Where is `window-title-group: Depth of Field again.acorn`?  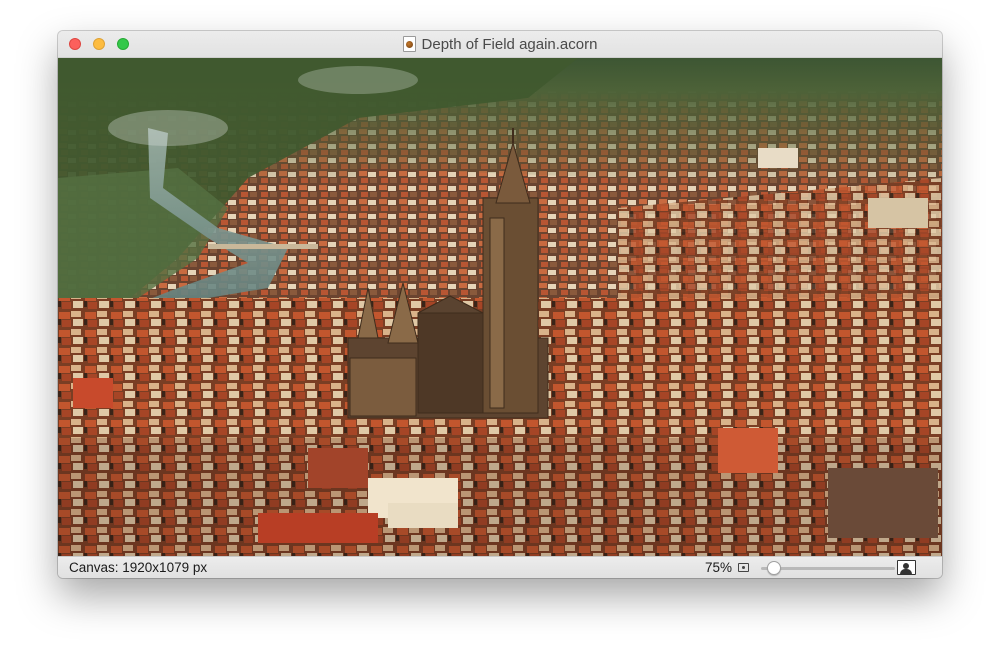 window-title-group: Depth of Field again.acorn is located at coordinates (500, 44).